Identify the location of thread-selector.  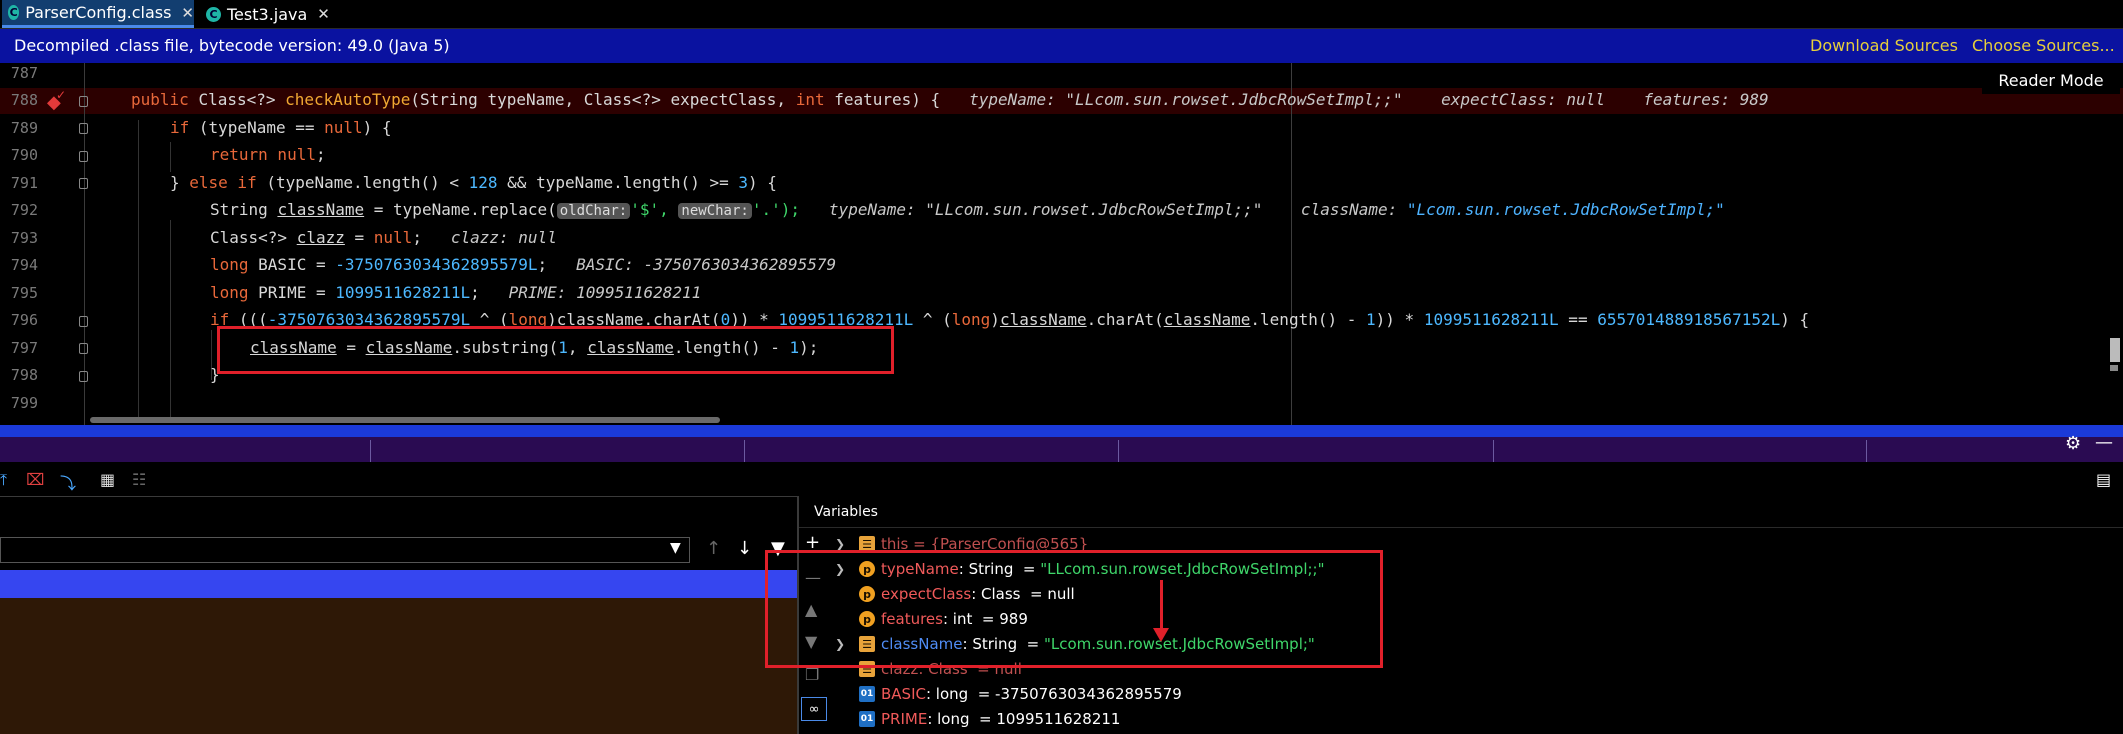
(345, 550).